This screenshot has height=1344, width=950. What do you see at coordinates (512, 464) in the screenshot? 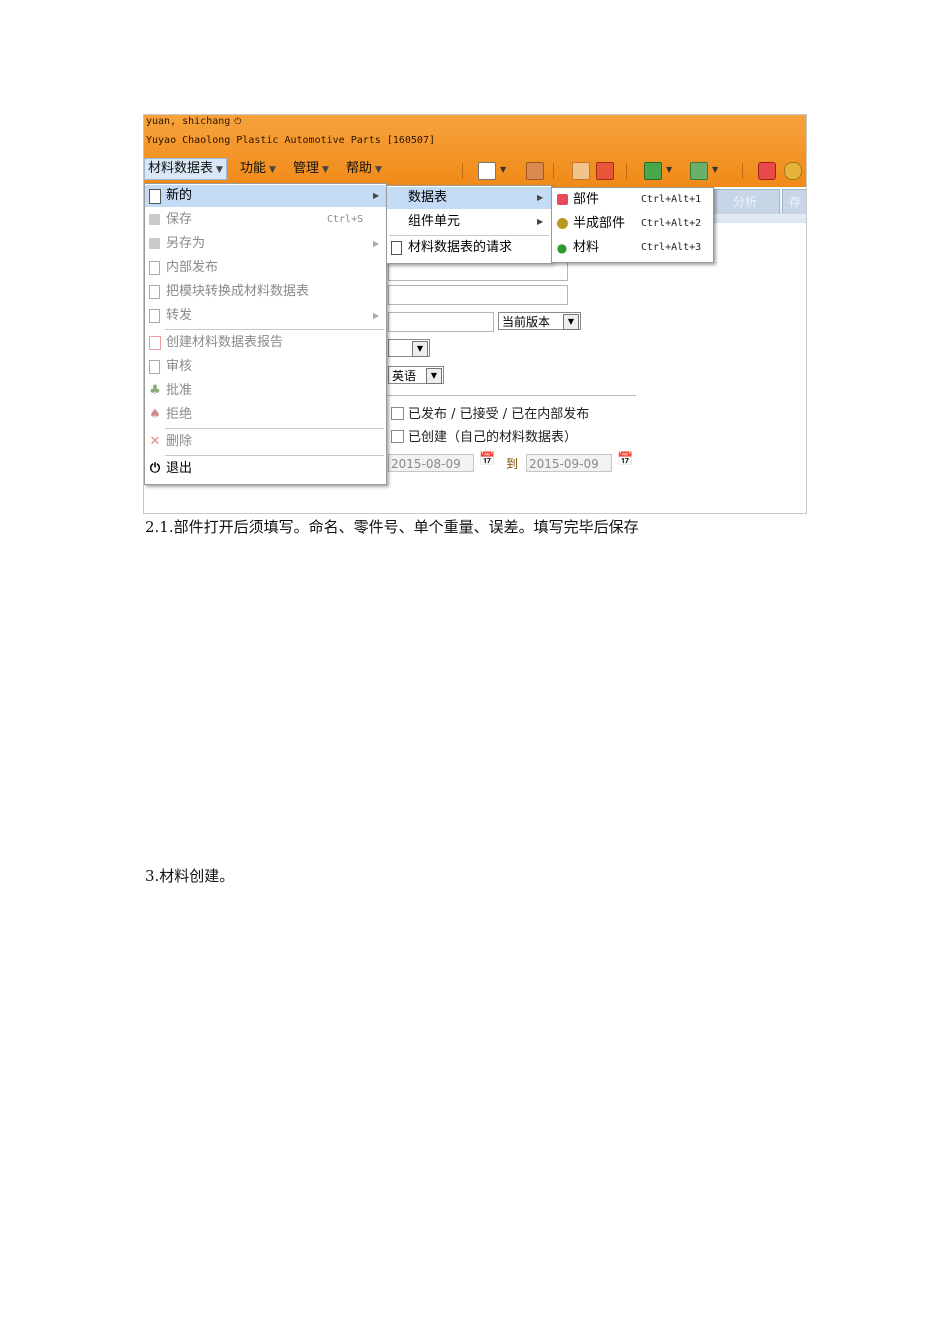
I see `date-range-to-label: 到` at bounding box center [512, 464].